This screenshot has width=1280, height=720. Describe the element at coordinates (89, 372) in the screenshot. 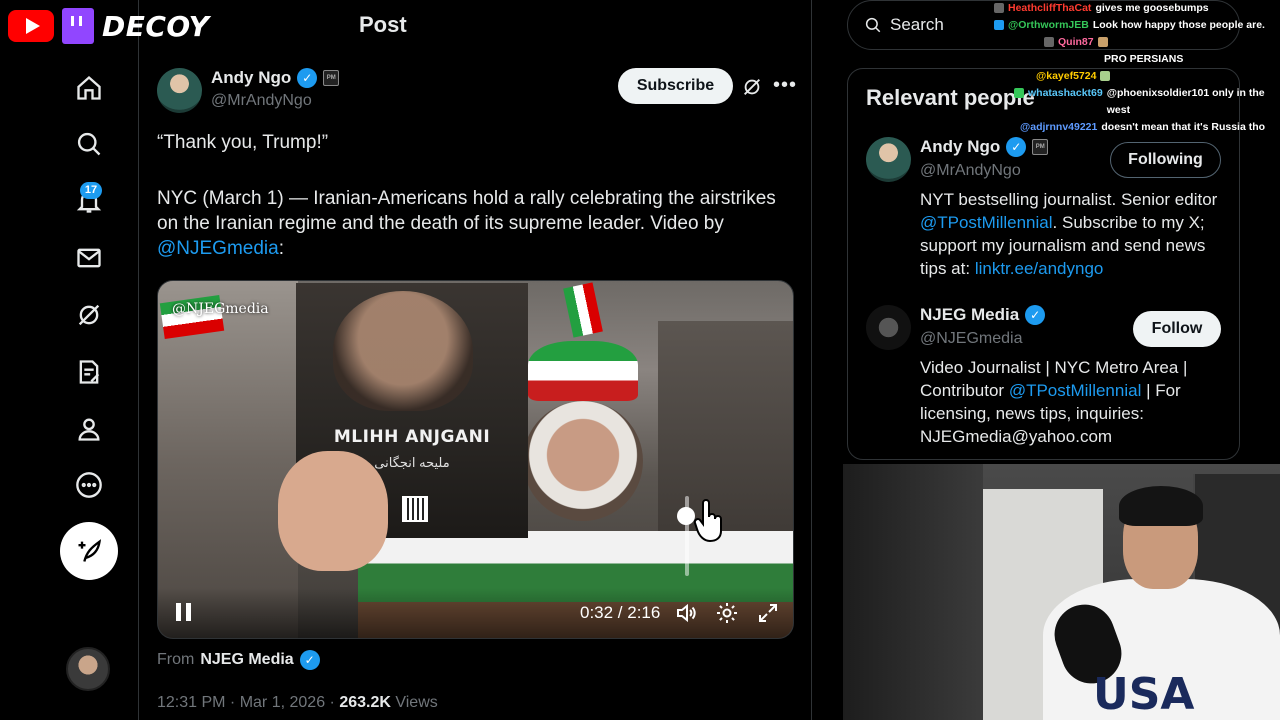

I see `articles-edit-icon` at that location.